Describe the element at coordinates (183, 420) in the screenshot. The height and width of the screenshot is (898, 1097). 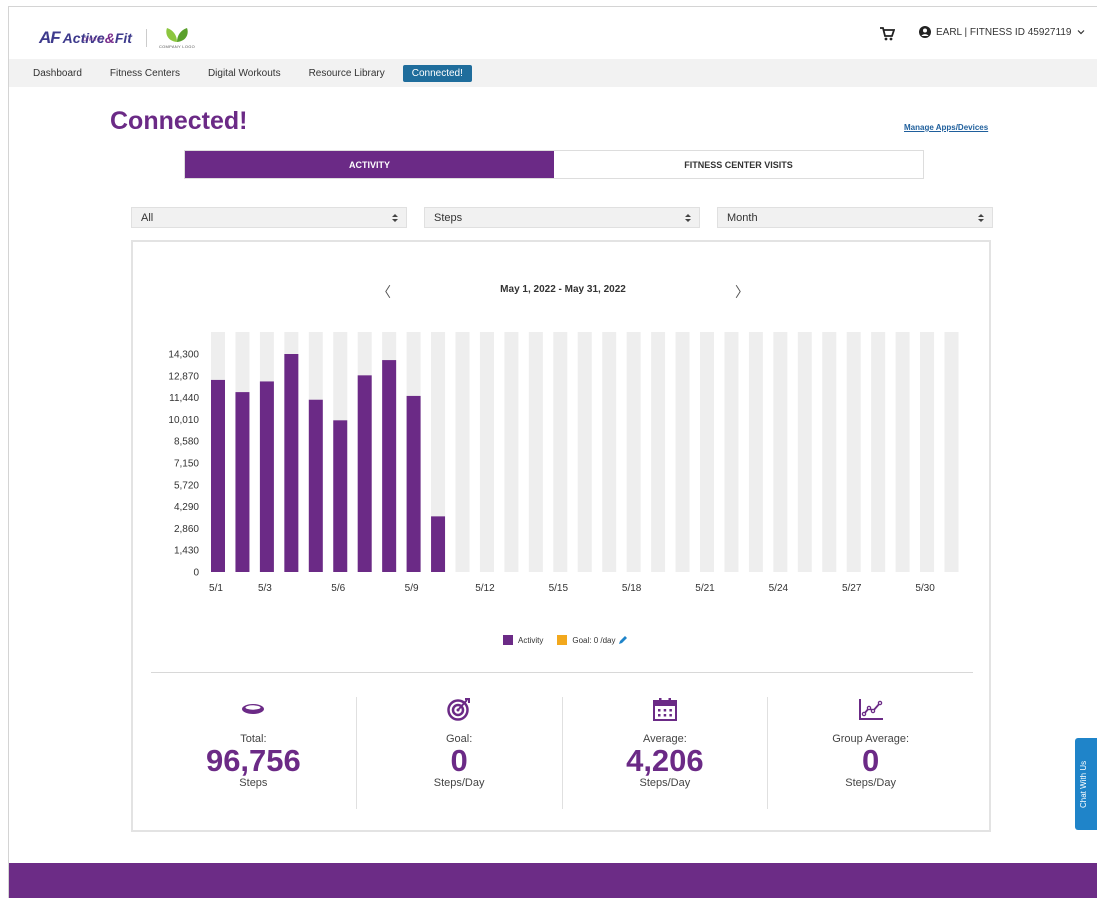
I see `y-tick-label: 10,010` at that location.